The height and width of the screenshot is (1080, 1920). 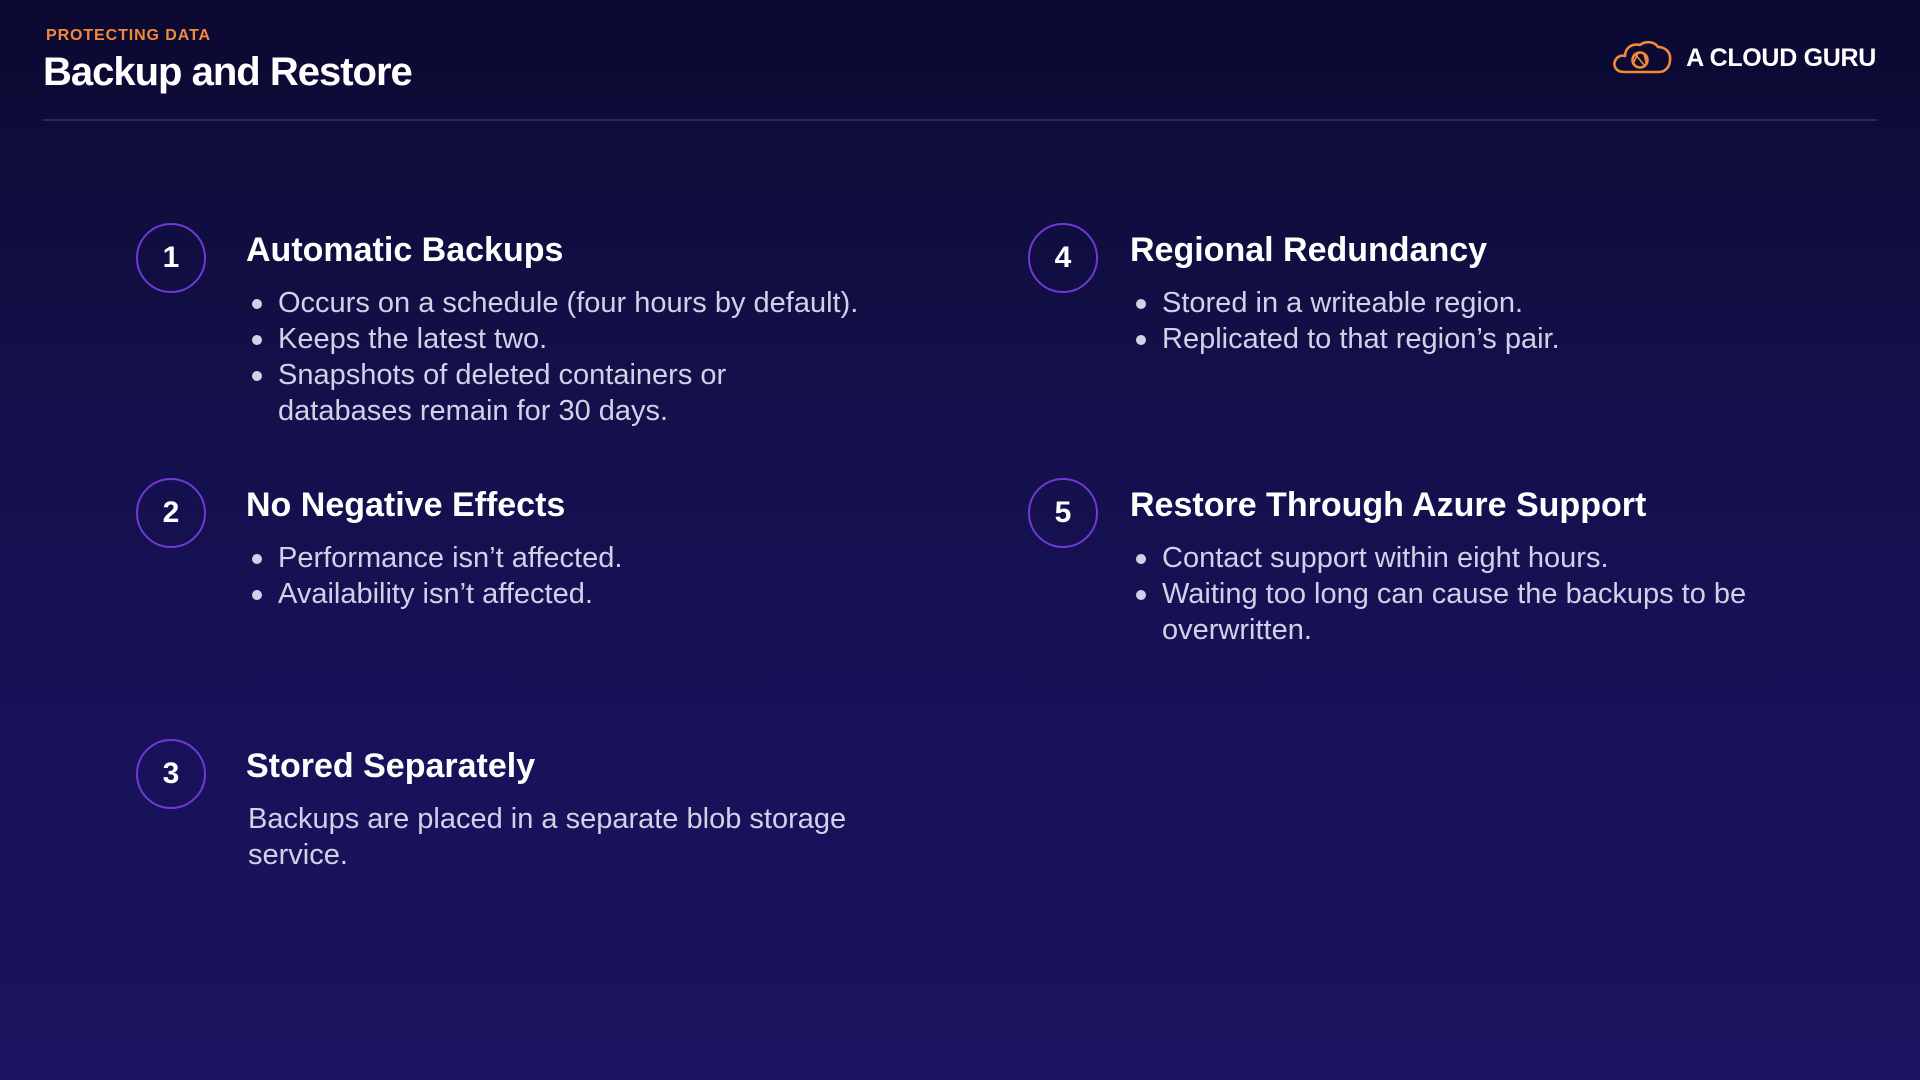 I want to click on step-number-badge: 2, so click(x=171, y=513).